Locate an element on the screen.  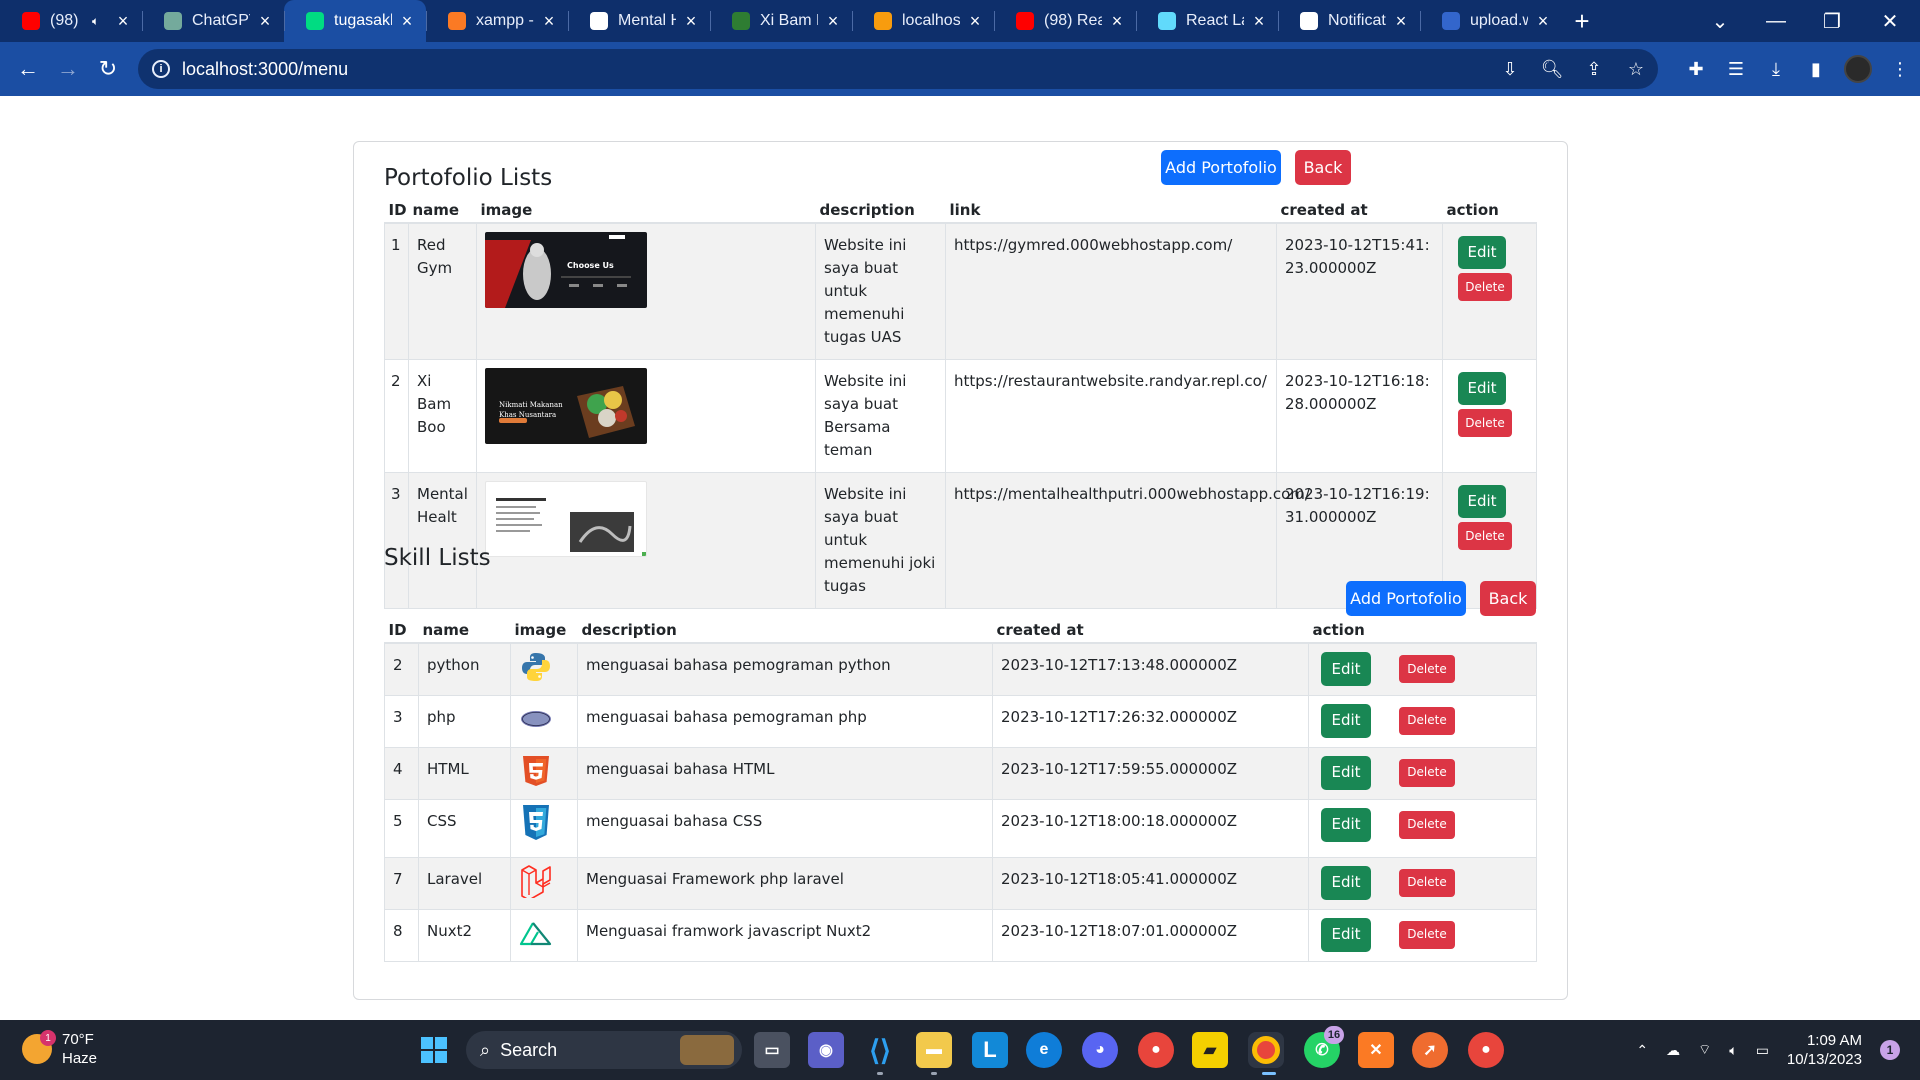
install-app-icon: ⇩ is located at coordinates (1510, 69).